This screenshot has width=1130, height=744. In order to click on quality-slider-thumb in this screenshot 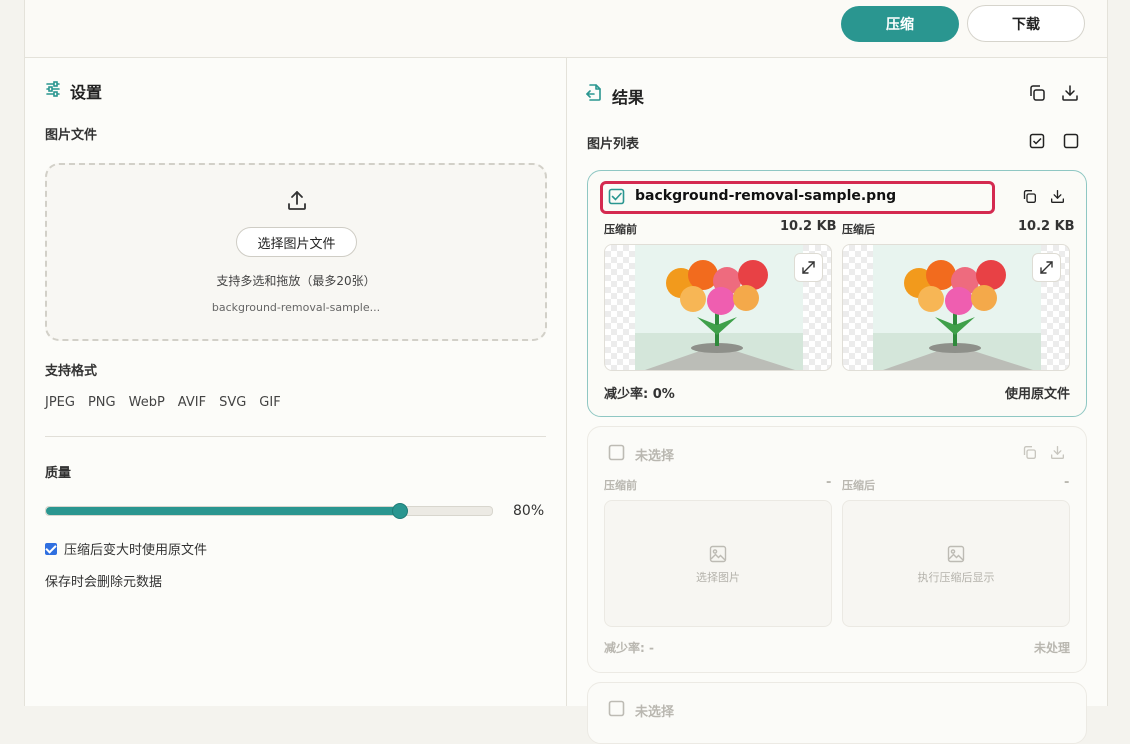, I will do `click(400, 511)`.